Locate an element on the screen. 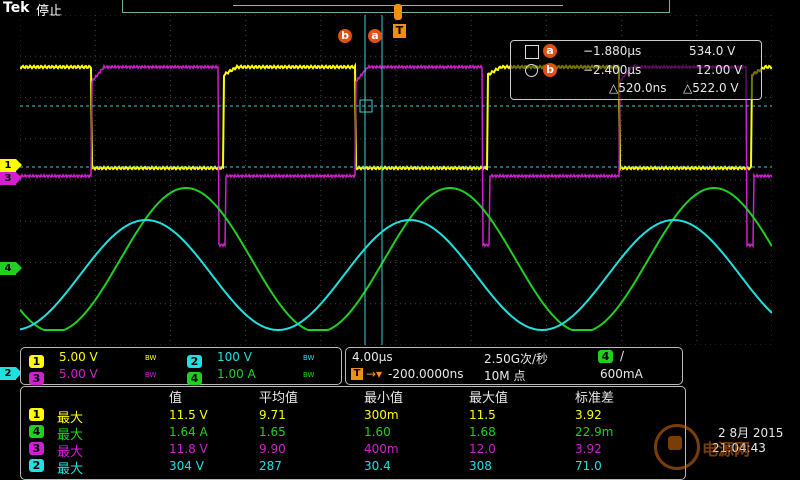 Image resolution: width=800 pixels, height=480 pixels. measurement-cell: 11.8 V is located at coordinates (188, 449).